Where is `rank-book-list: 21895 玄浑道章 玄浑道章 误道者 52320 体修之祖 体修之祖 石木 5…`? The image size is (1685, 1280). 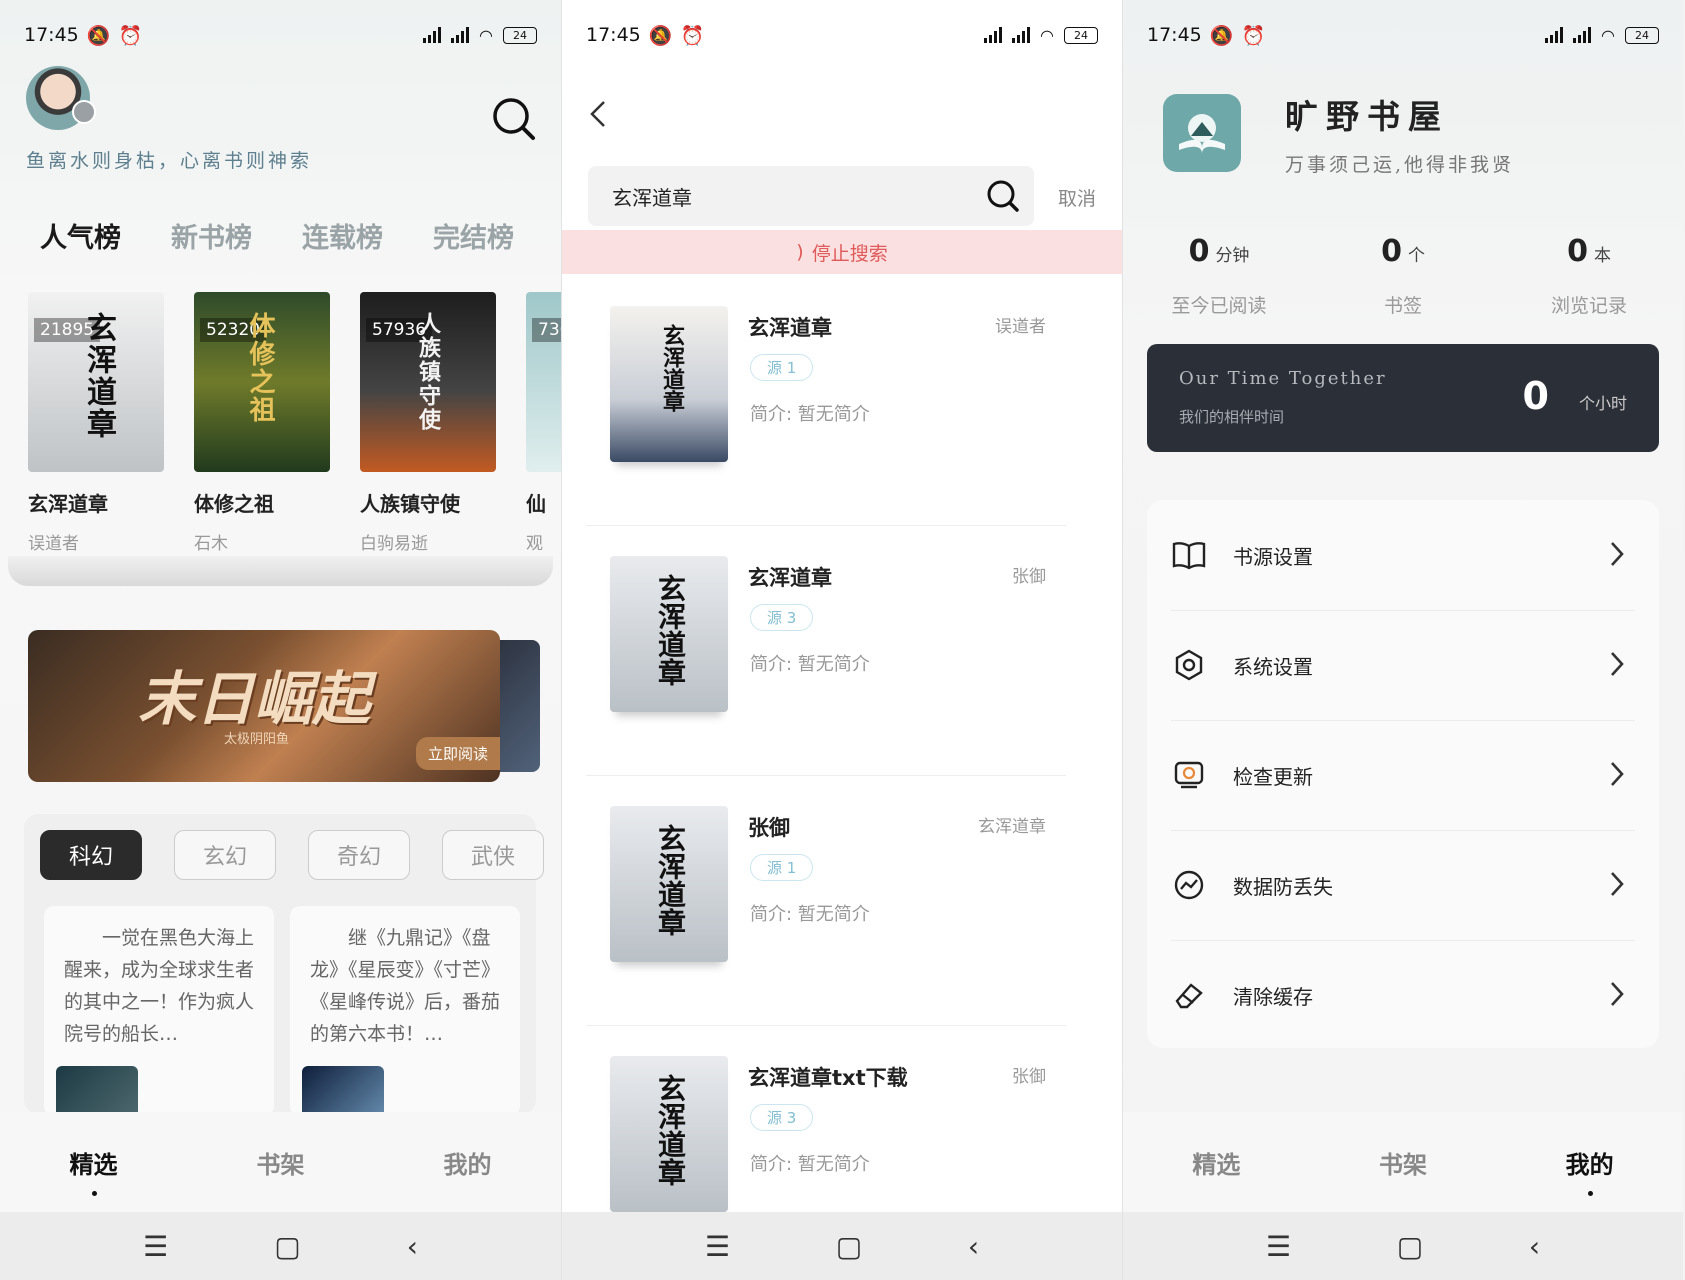 rank-book-list: 21895 玄浑道章 玄浑道章 误道者 52320 体修之祖 体修之祖 石木 5… is located at coordinates (294, 423).